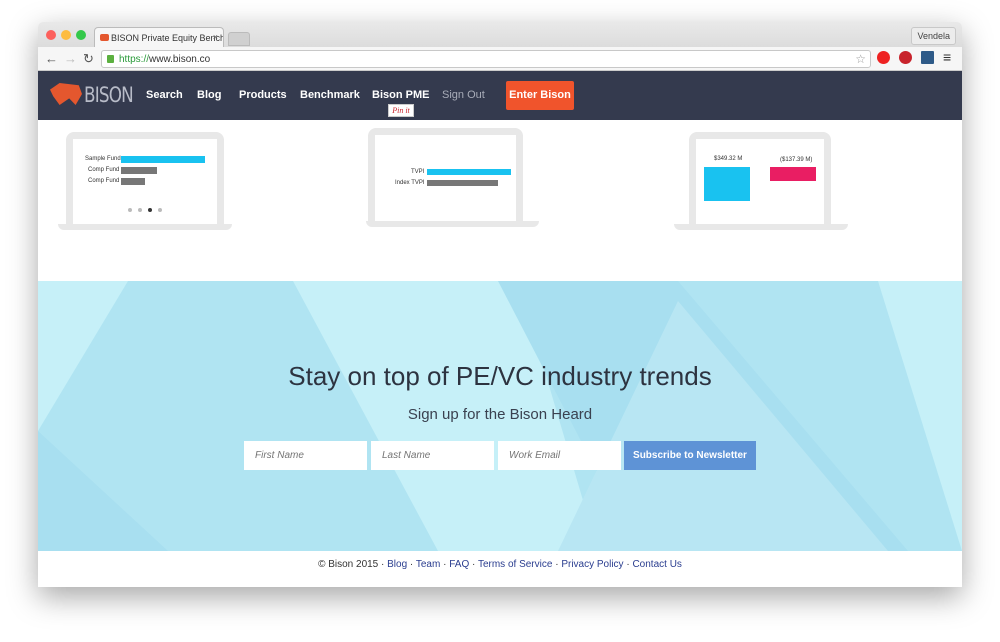  What do you see at coordinates (793, 174) in the screenshot?
I see `negative-value-bar` at bounding box center [793, 174].